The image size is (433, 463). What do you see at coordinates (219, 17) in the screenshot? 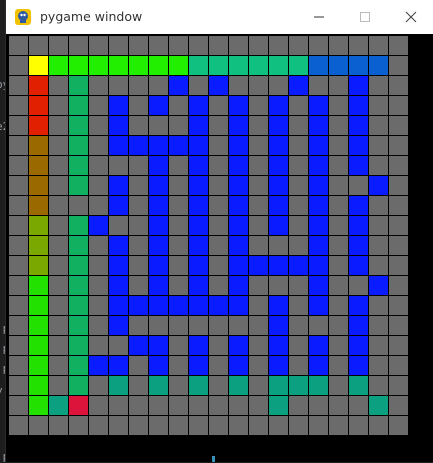
I see `title-bar: pygame window` at bounding box center [219, 17].